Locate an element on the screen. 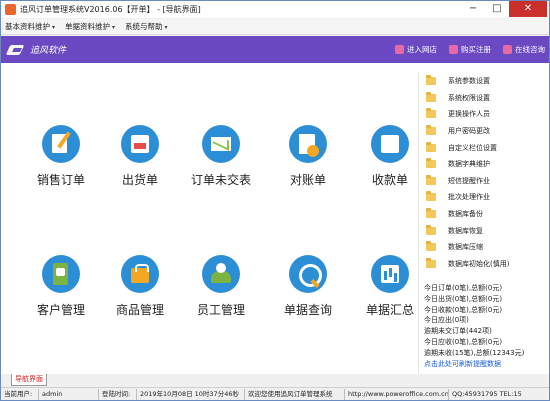 This screenshot has width=550, height=401. stat-line: 逾期未收(15笔),总额(12343元) is located at coordinates (474, 352).